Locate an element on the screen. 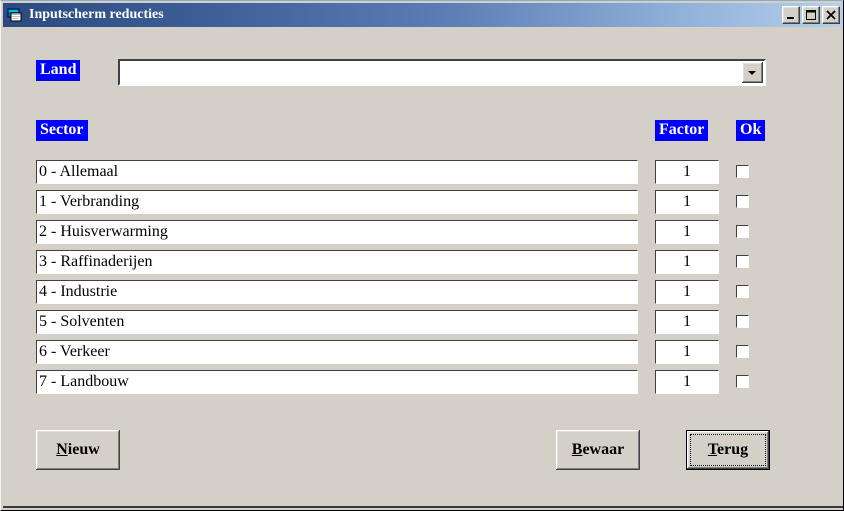  table-row: 5 - Solventen 1 is located at coordinates (423, 322).